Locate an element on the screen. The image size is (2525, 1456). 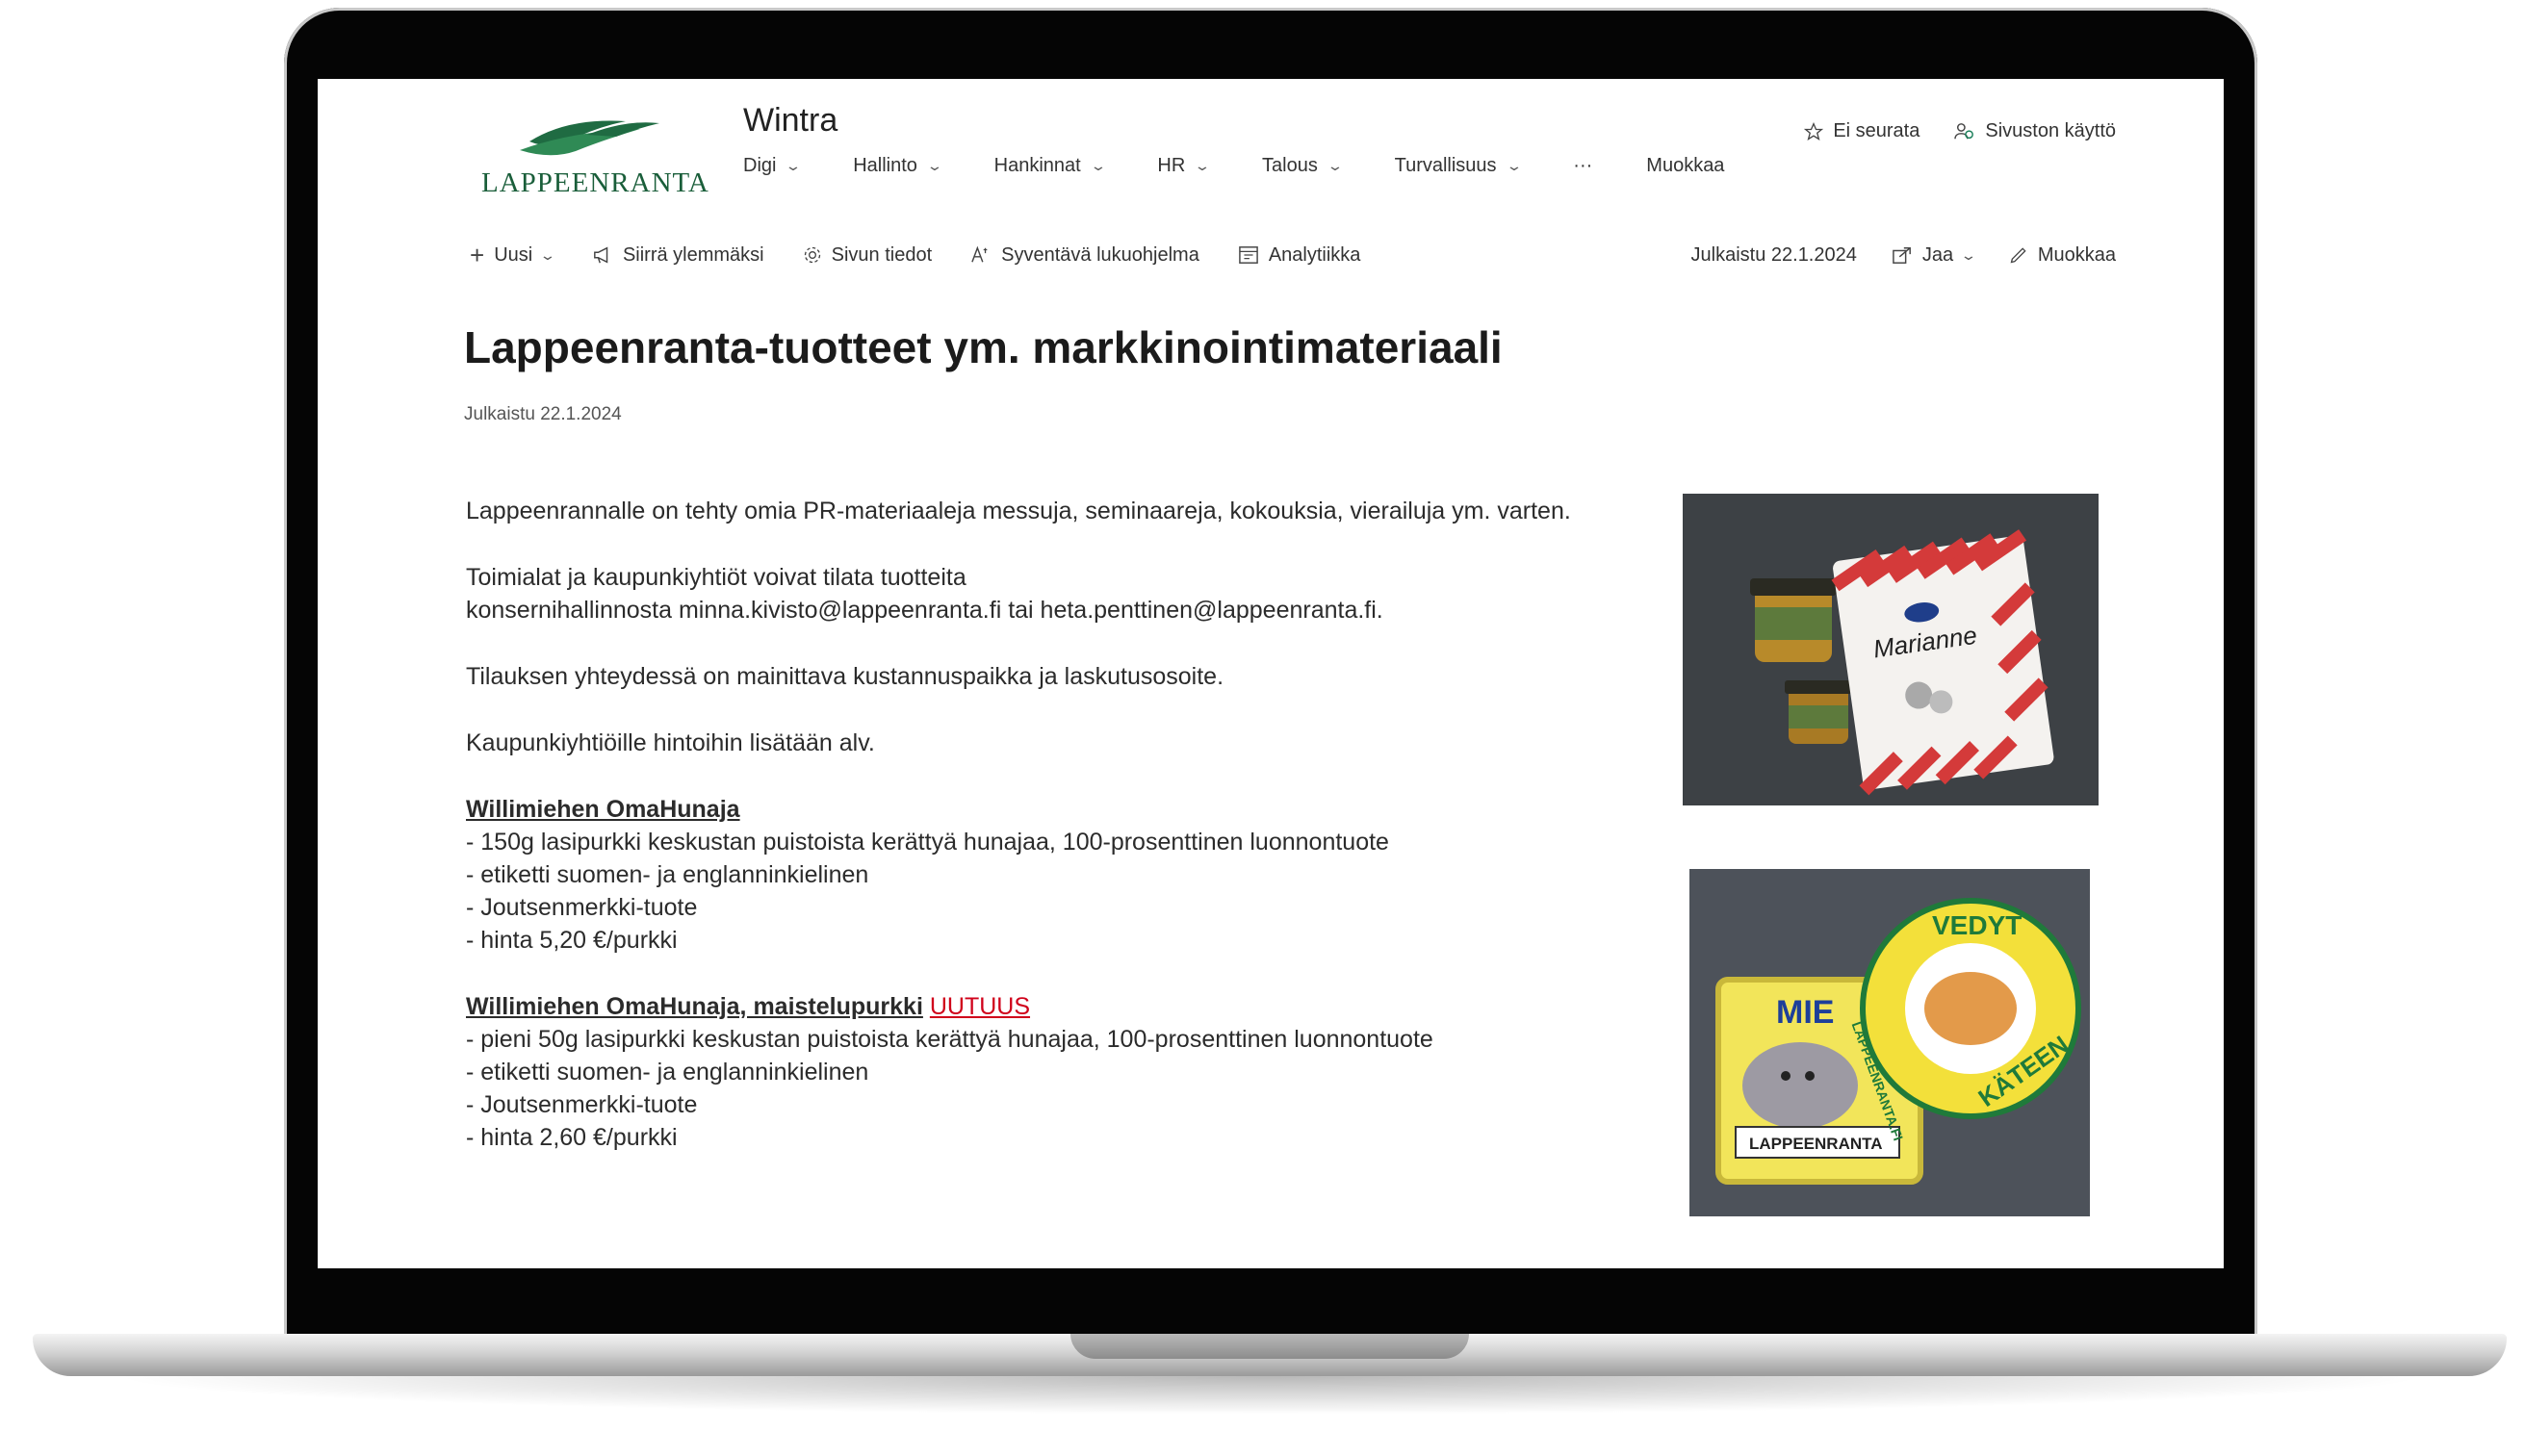
article-published-date: Julkaistu 22.1.2024 is located at coordinates (543, 414).